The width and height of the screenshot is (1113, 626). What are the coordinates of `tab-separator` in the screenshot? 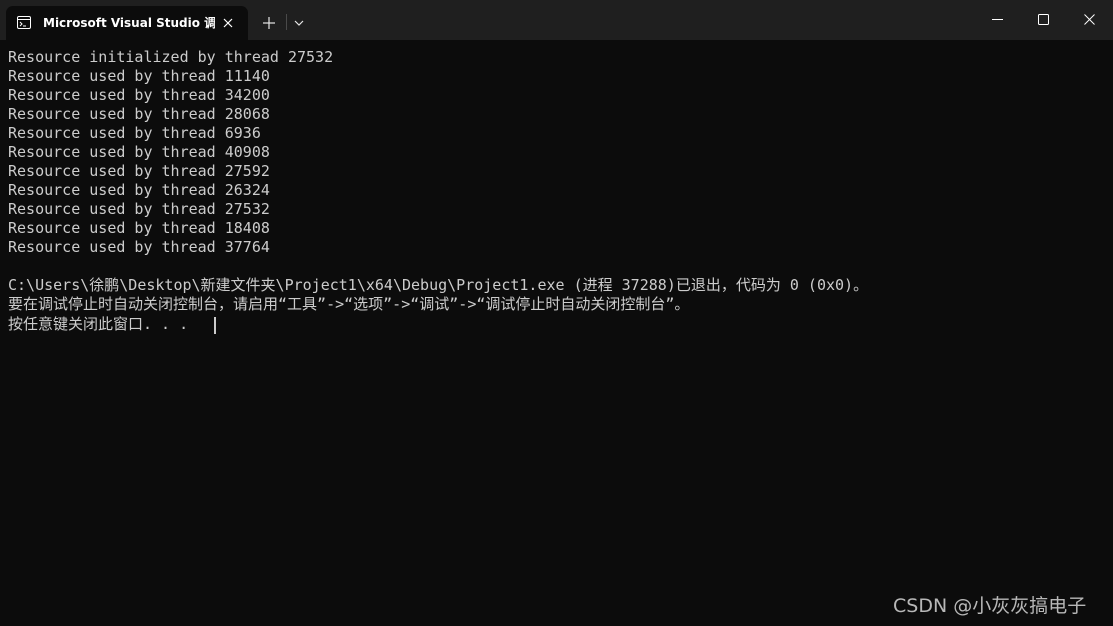 It's located at (286, 22).